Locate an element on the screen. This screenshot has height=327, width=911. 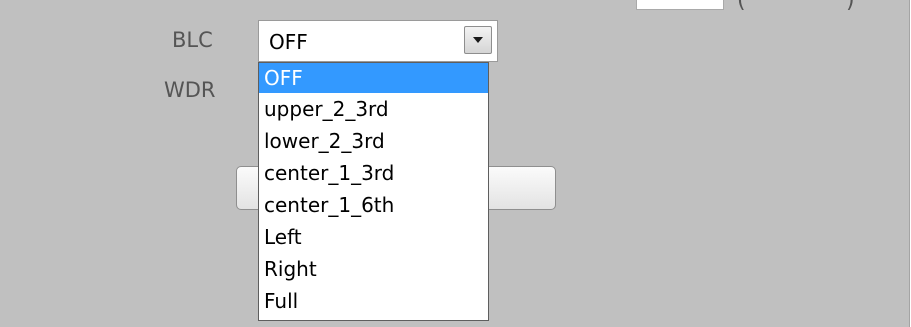
blc-select-value: OFF is located at coordinates (288, 42).